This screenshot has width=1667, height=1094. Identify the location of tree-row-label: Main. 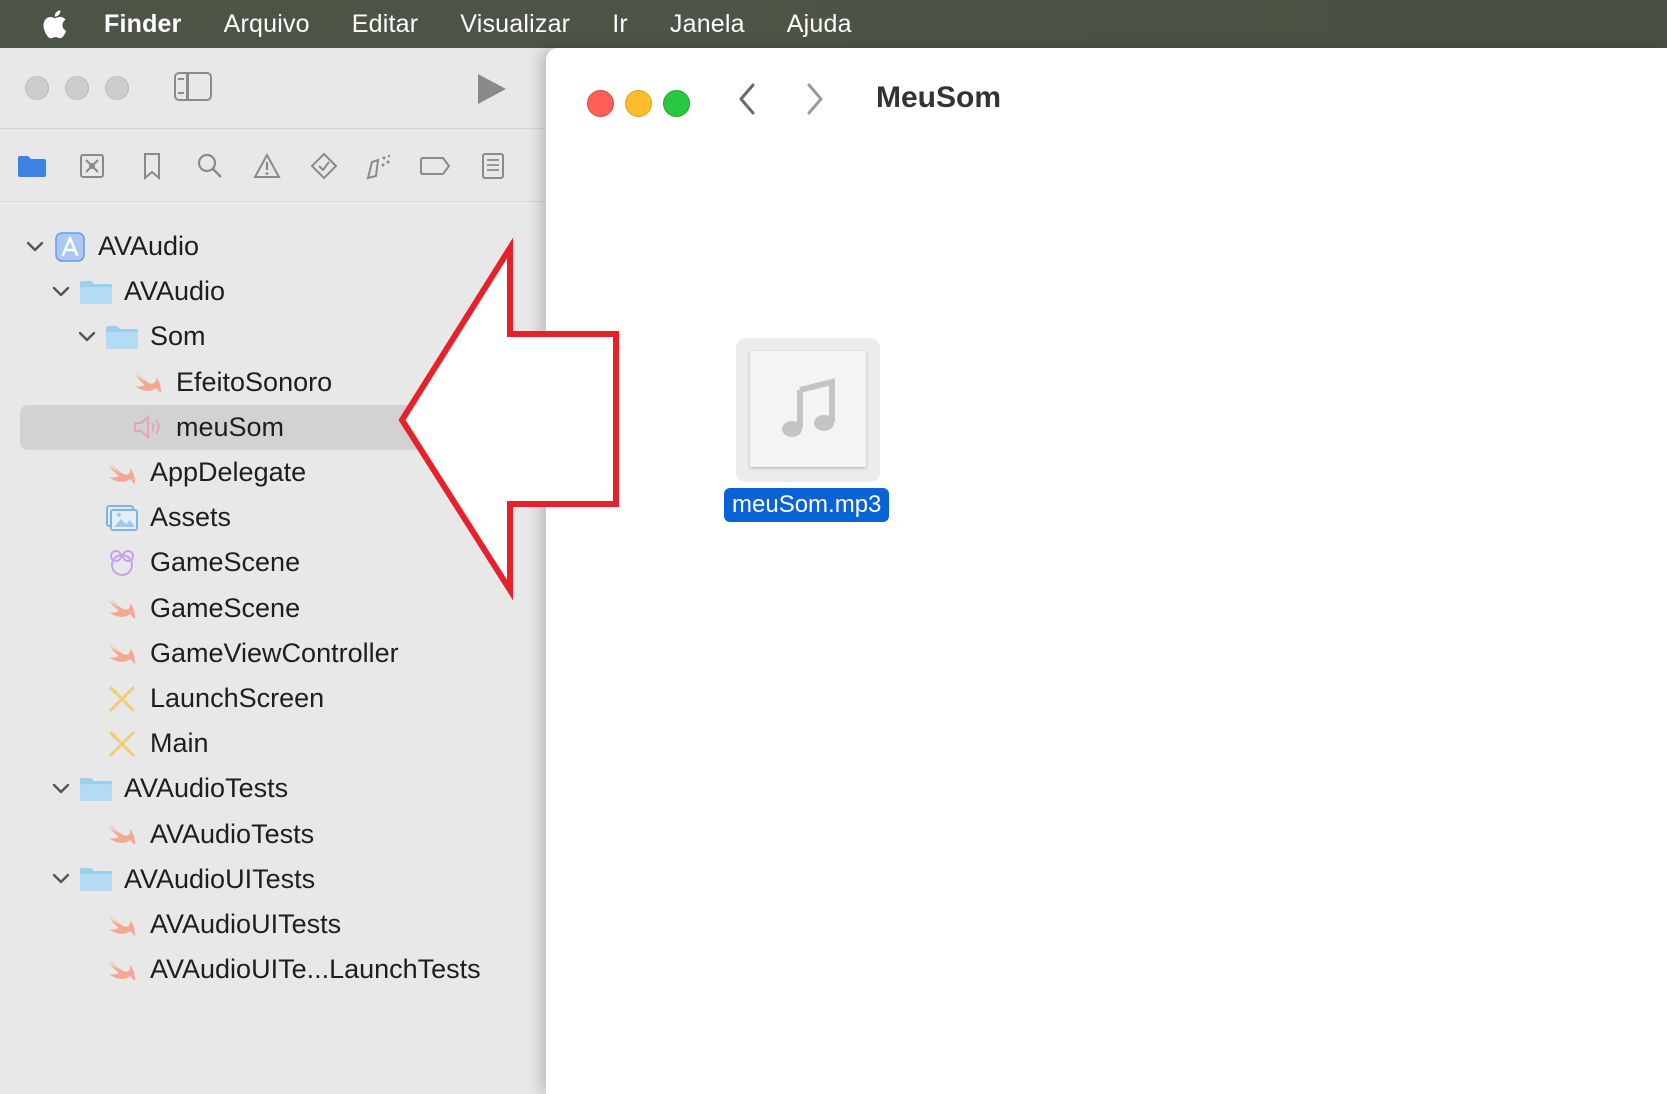
(179, 743).